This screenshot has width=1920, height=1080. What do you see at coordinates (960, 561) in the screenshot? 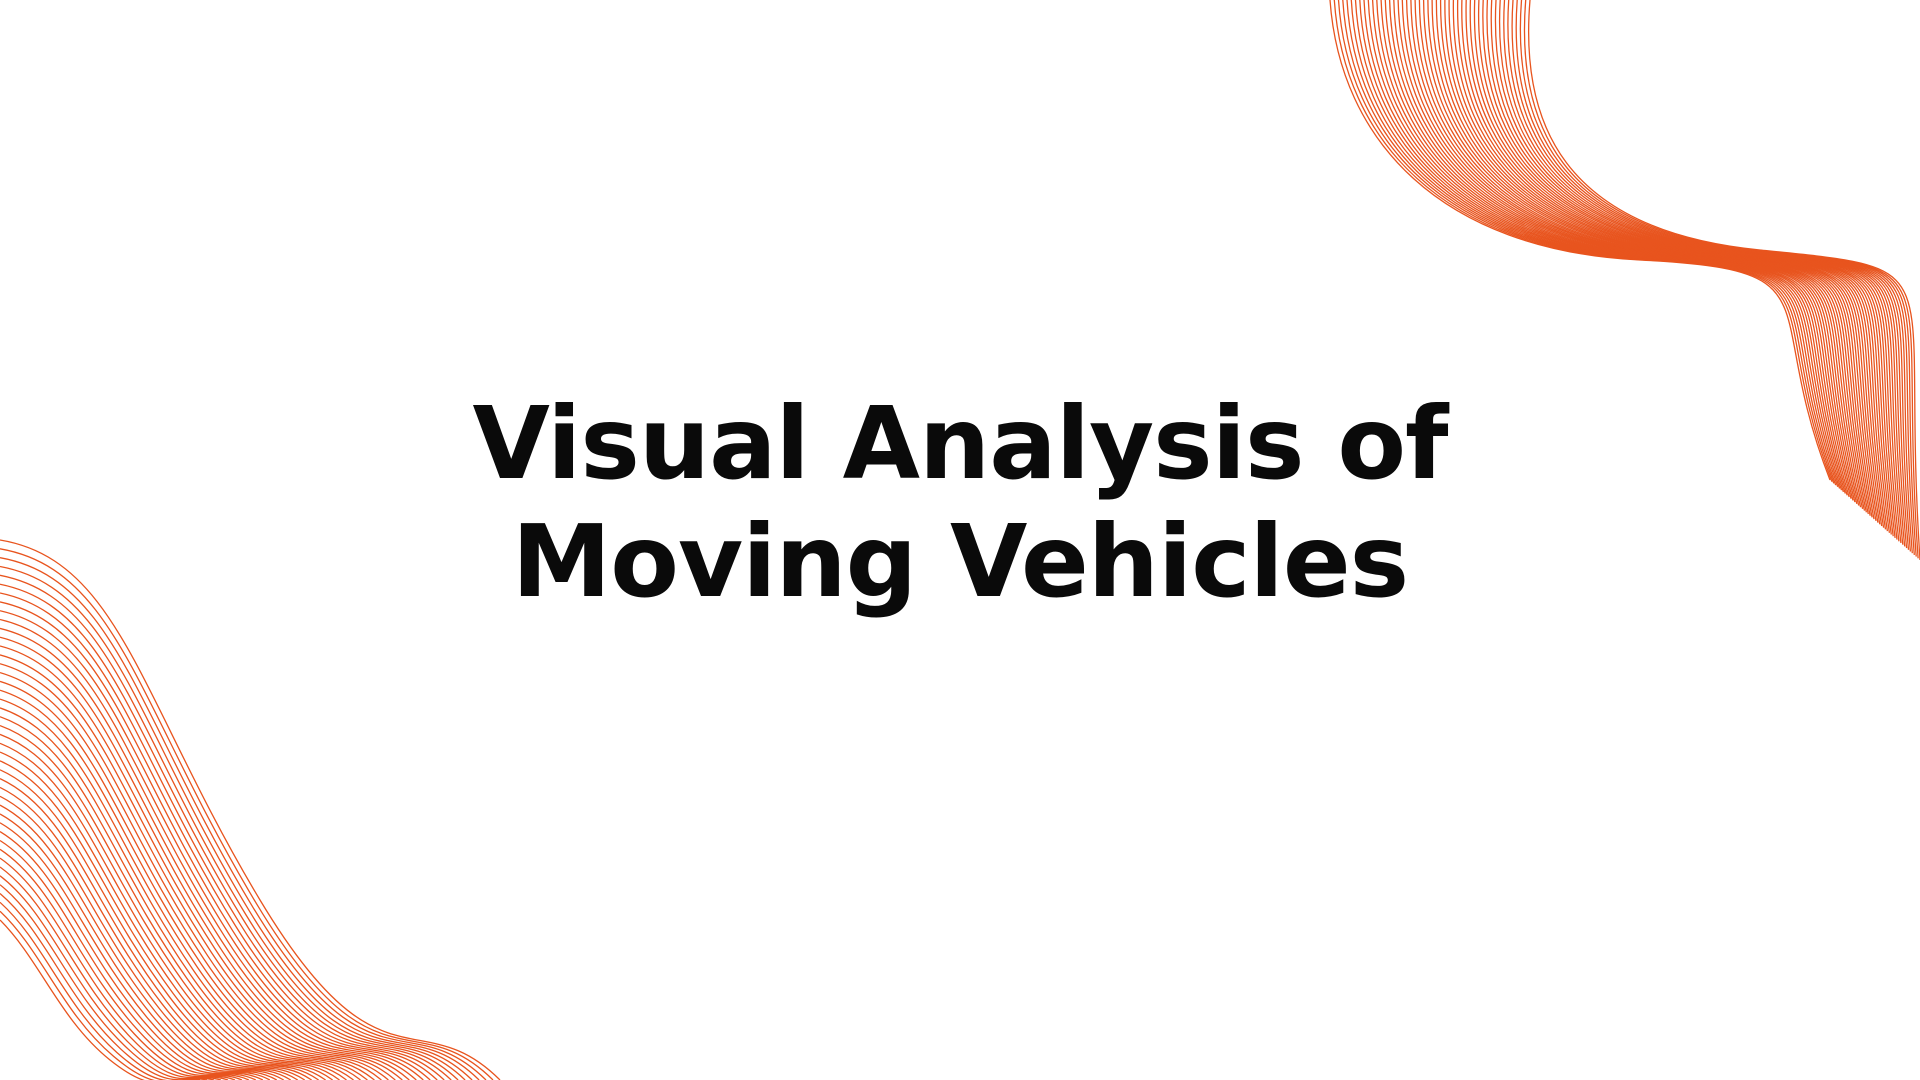
I see `title-line-2: Moving Vehicles` at bounding box center [960, 561].